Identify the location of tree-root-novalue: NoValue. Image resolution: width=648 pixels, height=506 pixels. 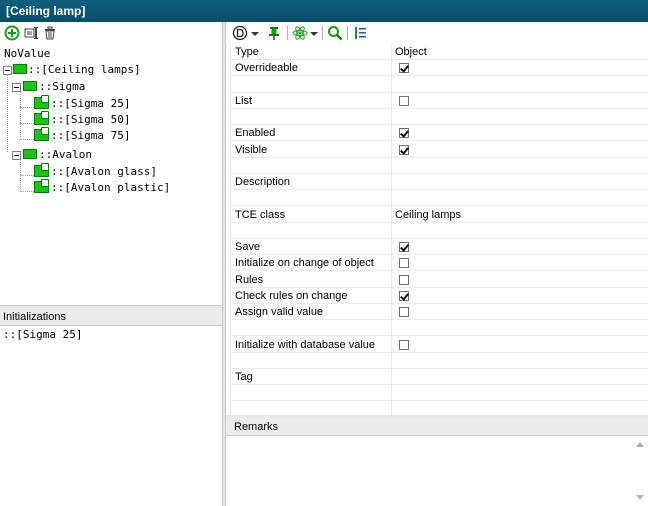
(27, 53).